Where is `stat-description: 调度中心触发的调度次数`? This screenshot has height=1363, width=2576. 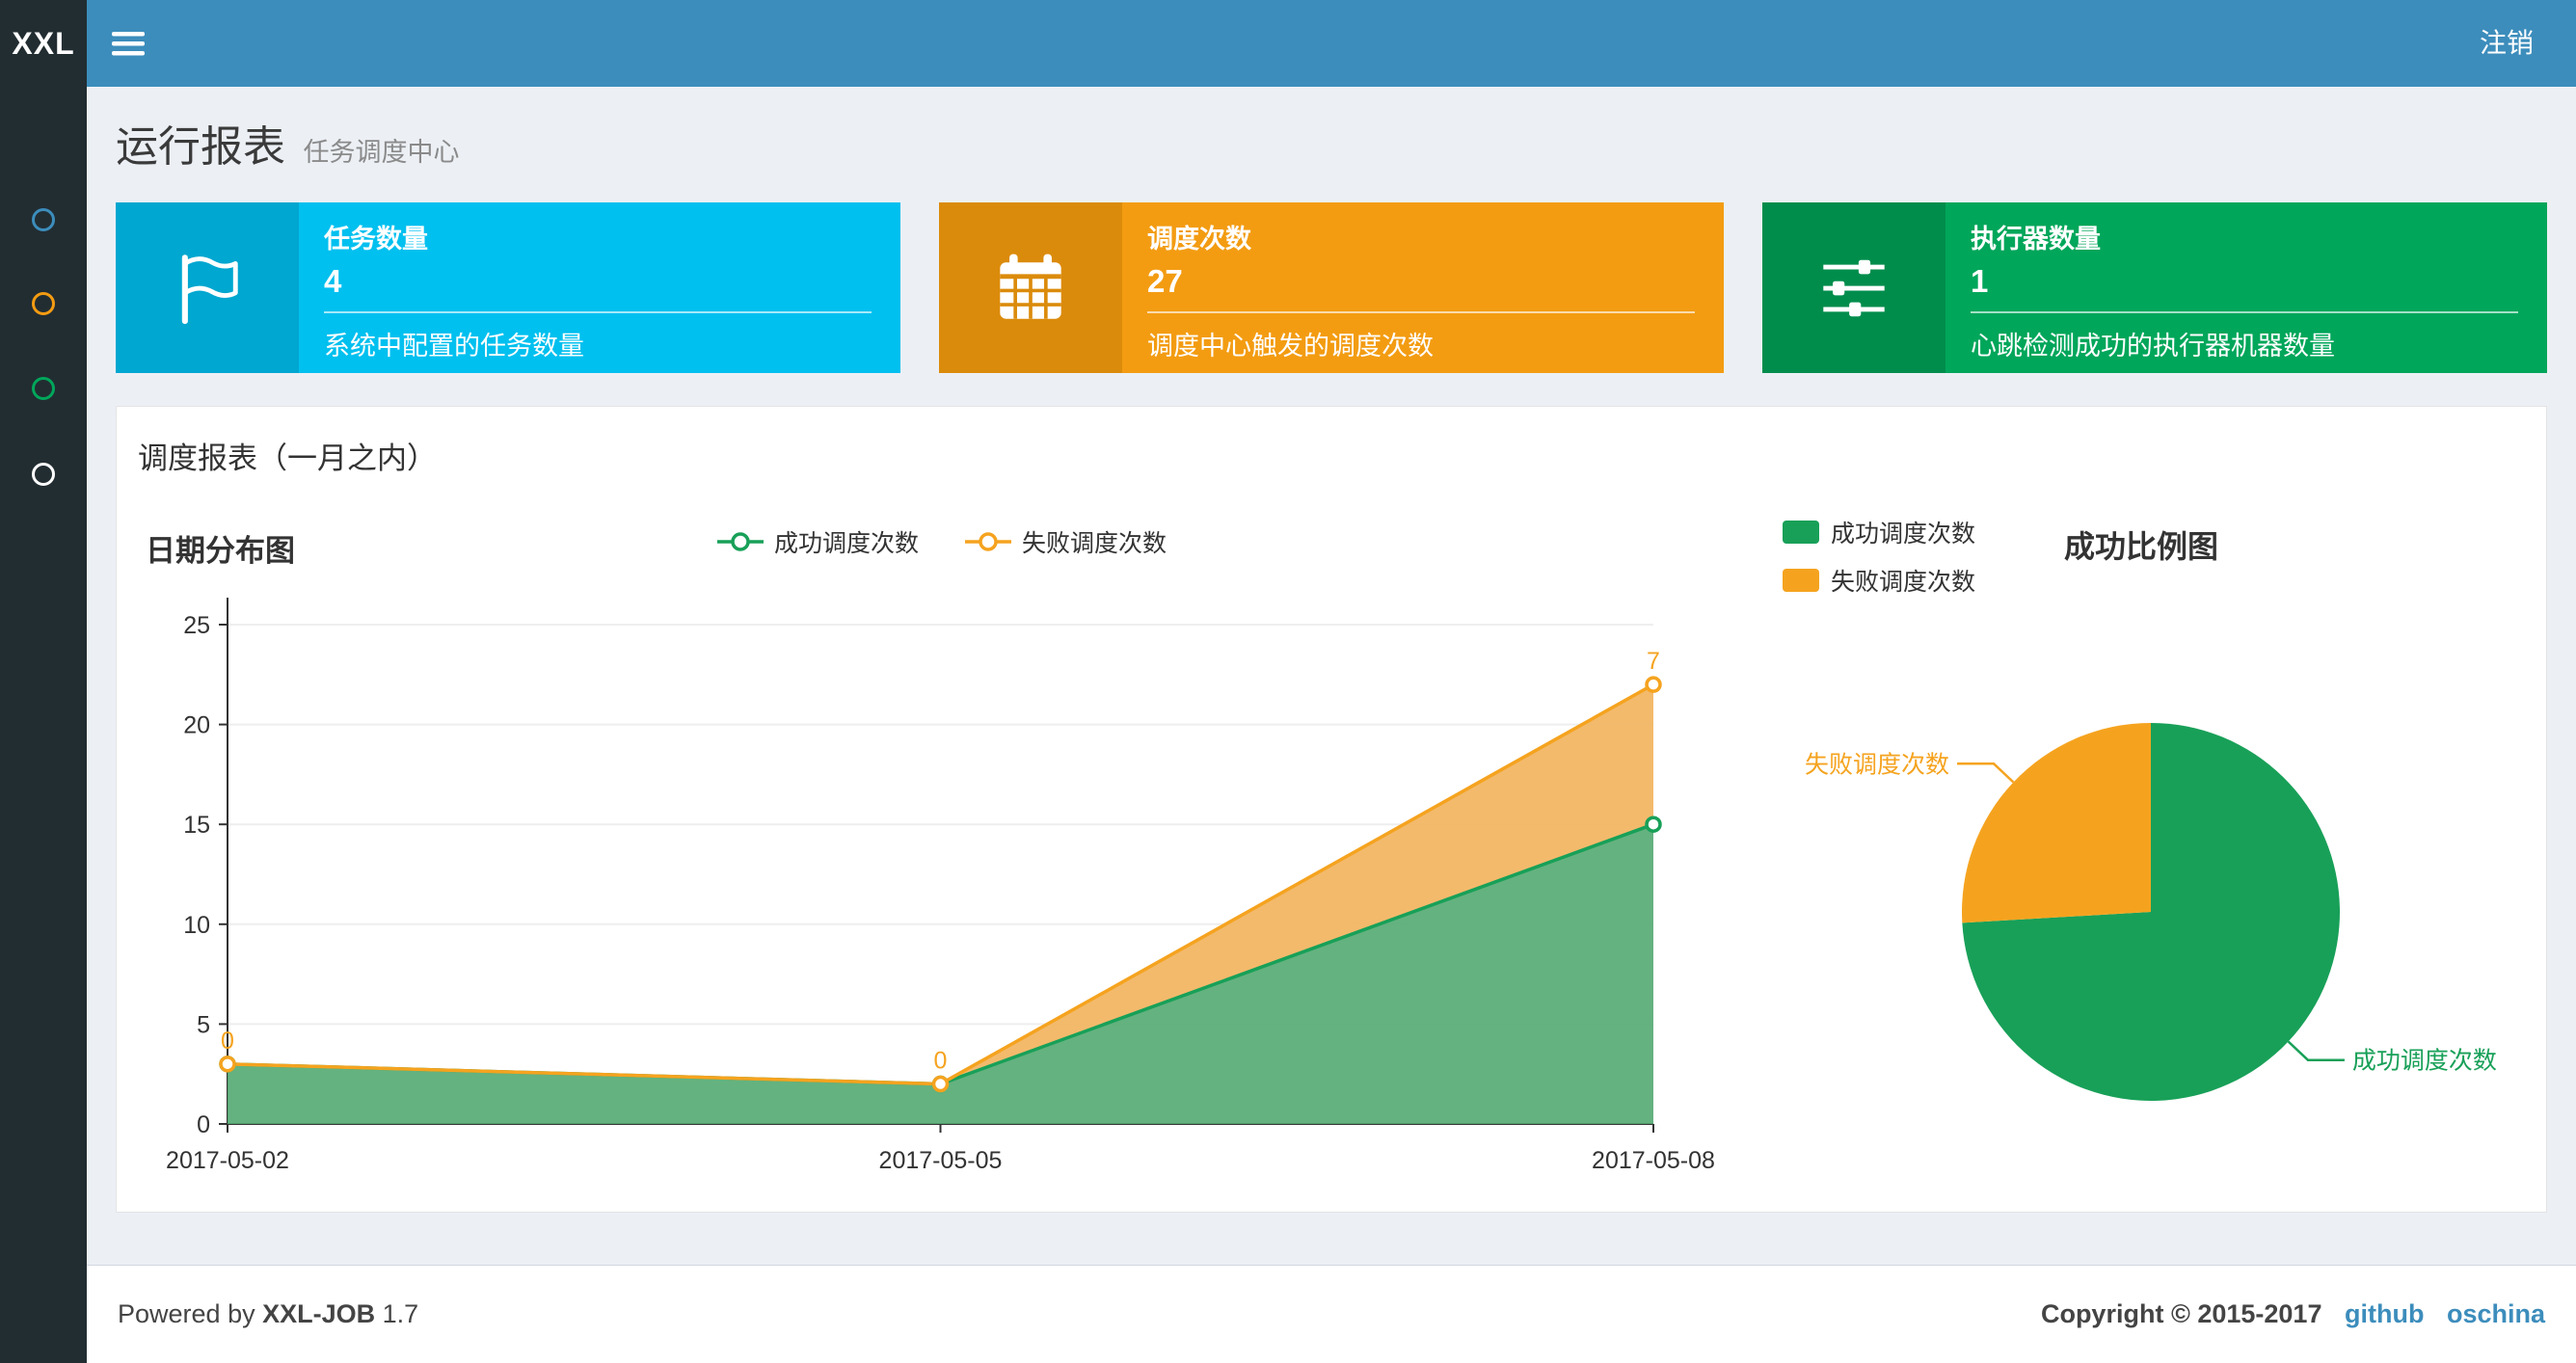
stat-description: 调度中心触发的调度次数 is located at coordinates (1291, 346).